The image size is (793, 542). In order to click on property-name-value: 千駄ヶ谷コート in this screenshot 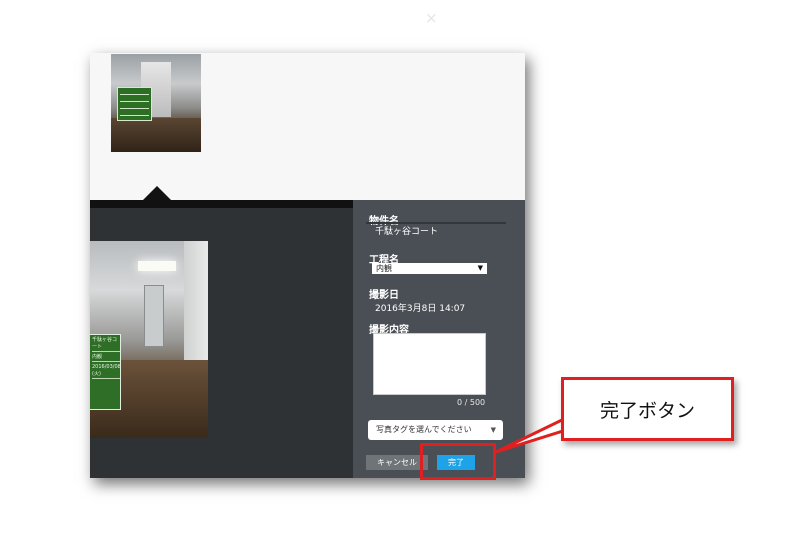, I will do `click(407, 232)`.